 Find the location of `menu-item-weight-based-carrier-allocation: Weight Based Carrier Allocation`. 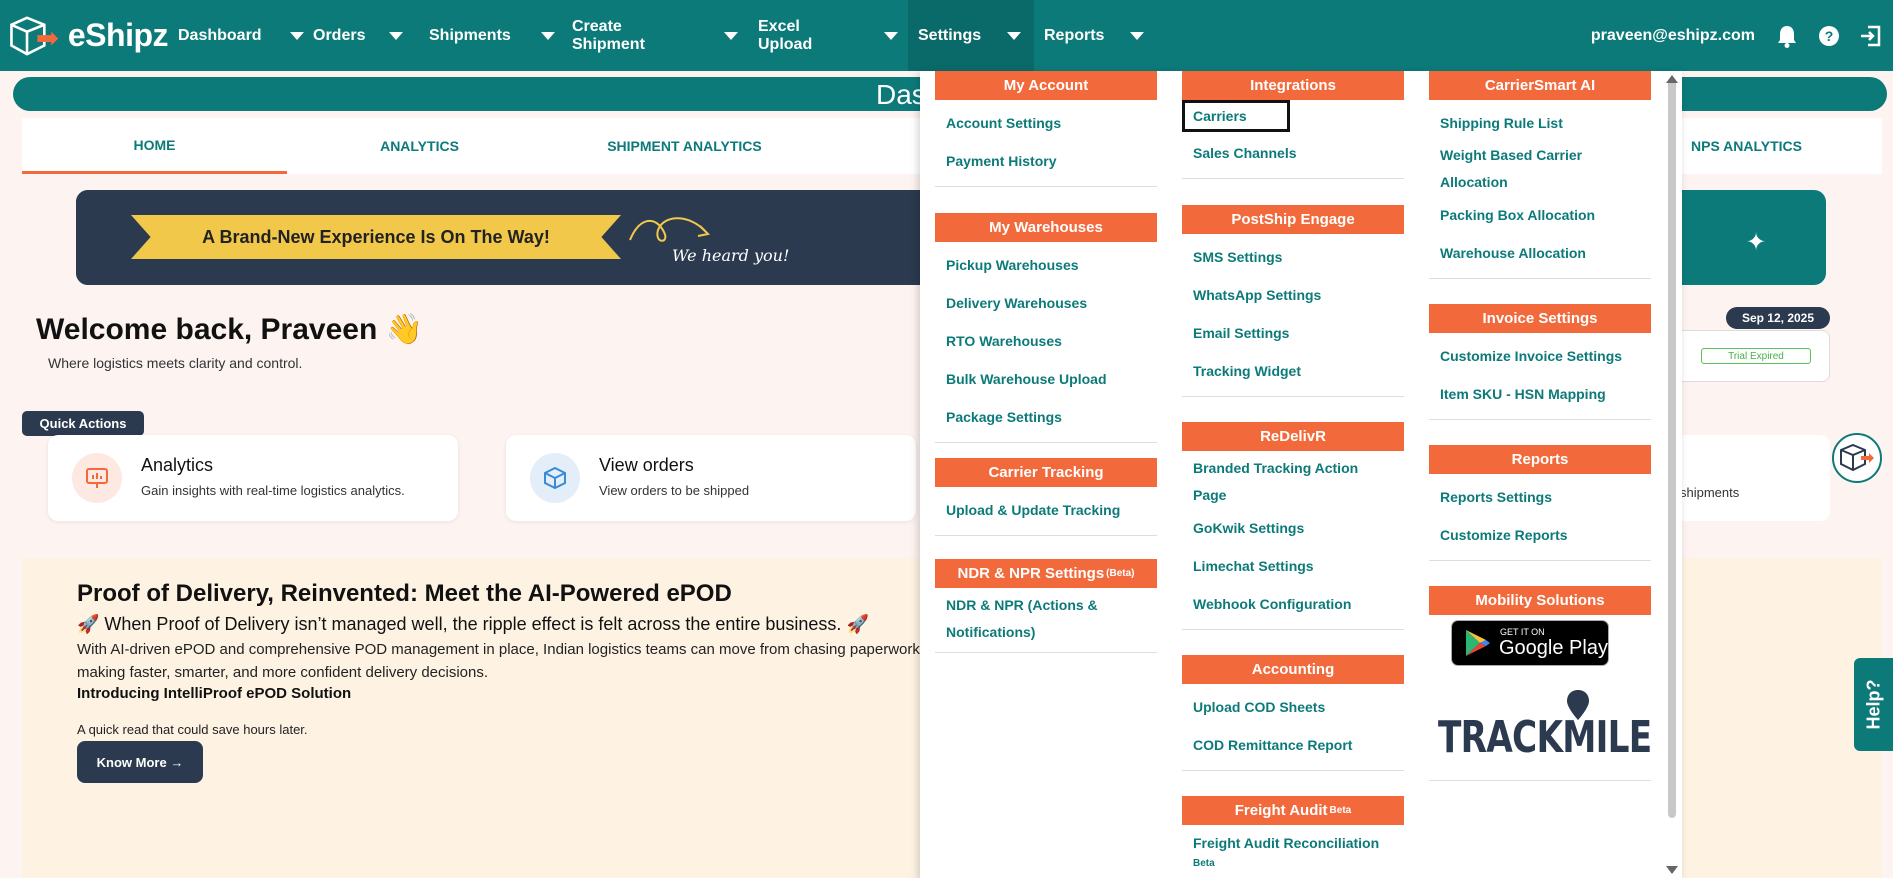

menu-item-weight-based-carrier-allocation: Weight Based Carrier Allocation is located at coordinates (1540, 169).